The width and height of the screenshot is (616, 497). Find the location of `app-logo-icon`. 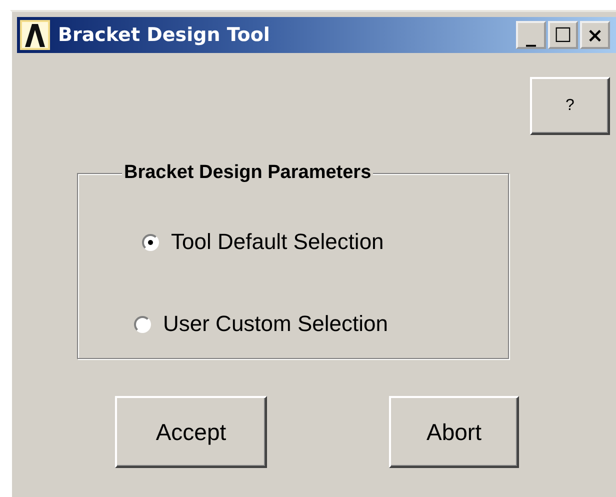

app-logo-icon is located at coordinates (35, 35).